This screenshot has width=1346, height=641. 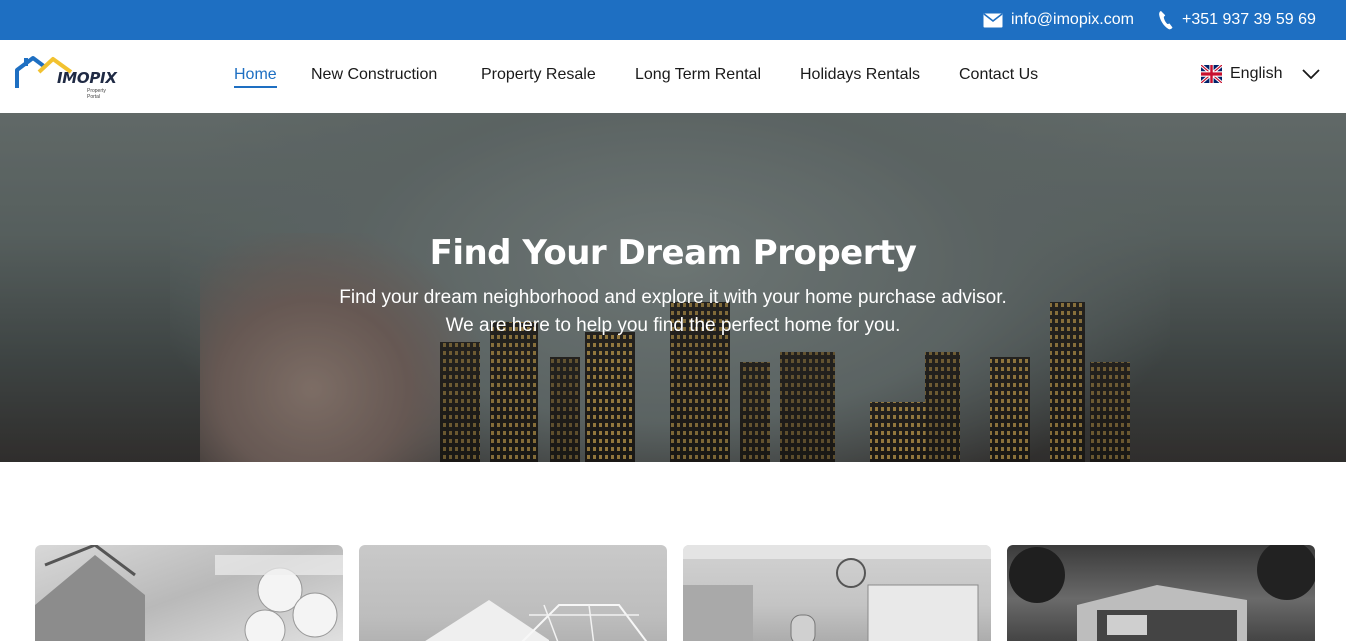 I want to click on uk-flag-icon, so click(x=1211, y=74).